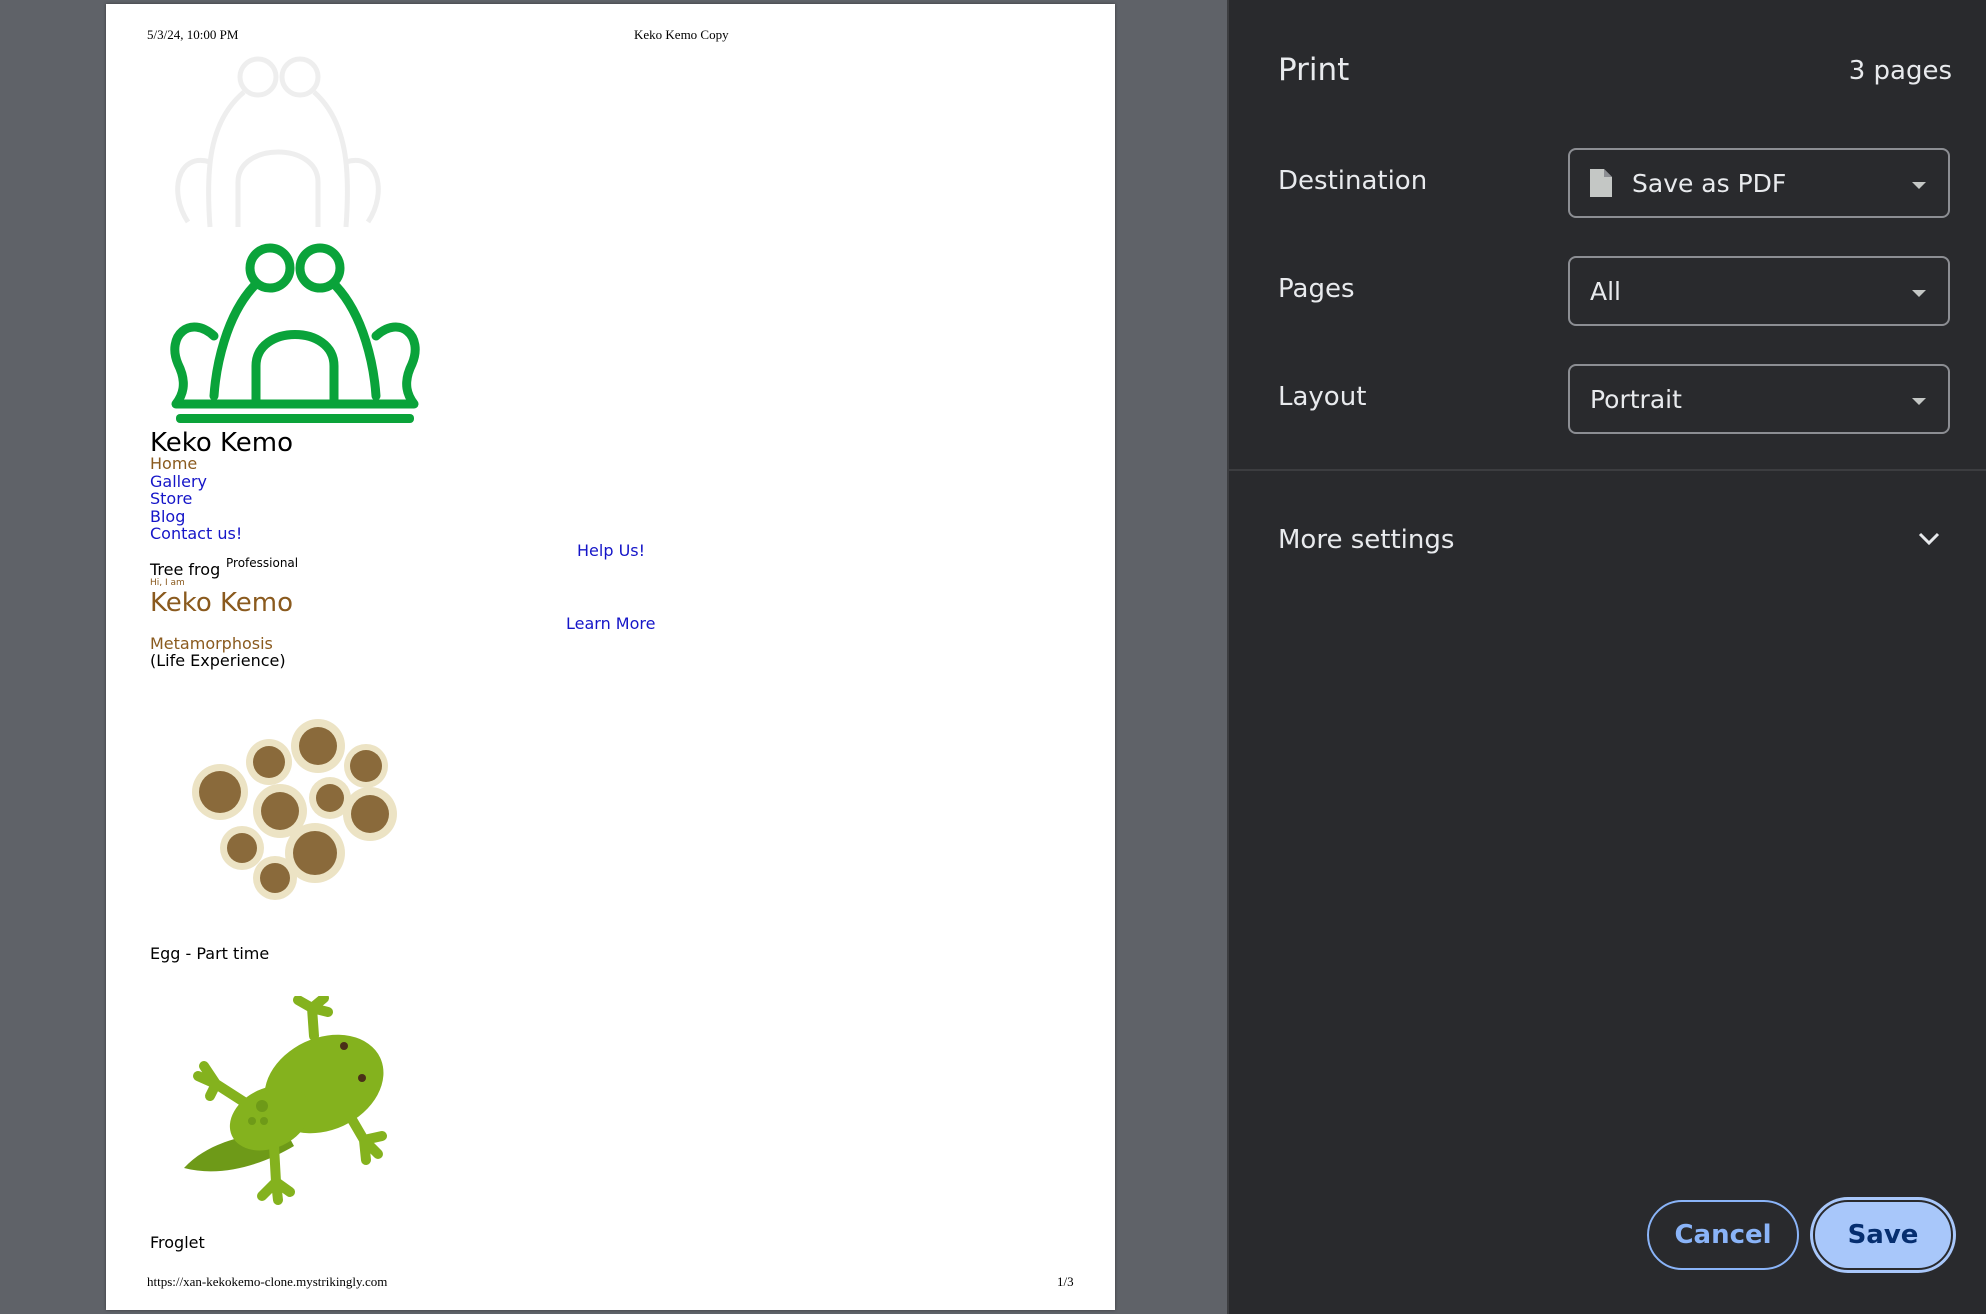 Image resolution: width=1986 pixels, height=1314 pixels. I want to click on page-header-date: 5/3/24, 10:00 PM, so click(193, 34).